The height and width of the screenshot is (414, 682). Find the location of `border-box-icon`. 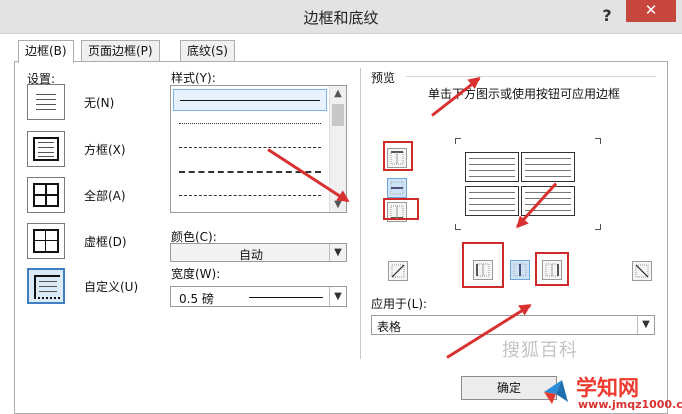

border-box-icon is located at coordinates (46, 149).